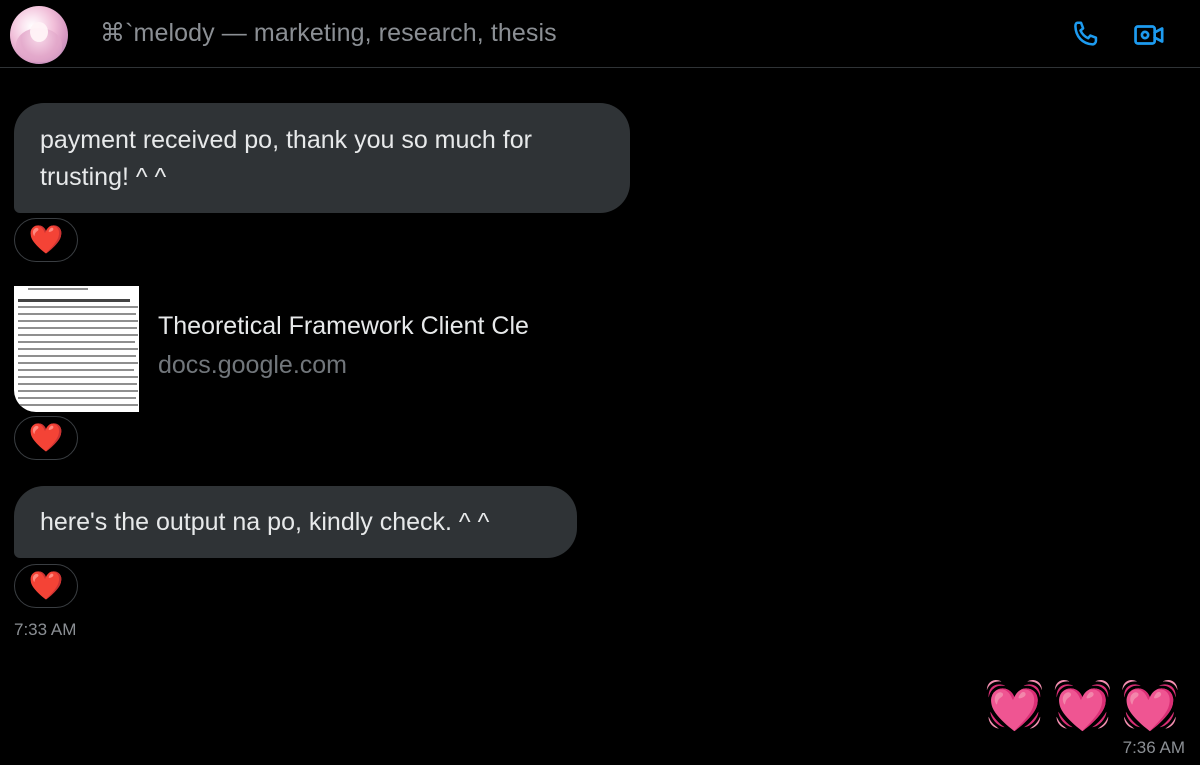 Image resolution: width=1200 pixels, height=765 pixels. Describe the element at coordinates (253, 365) in the screenshot. I see `link-domain: docs.google.com` at that location.